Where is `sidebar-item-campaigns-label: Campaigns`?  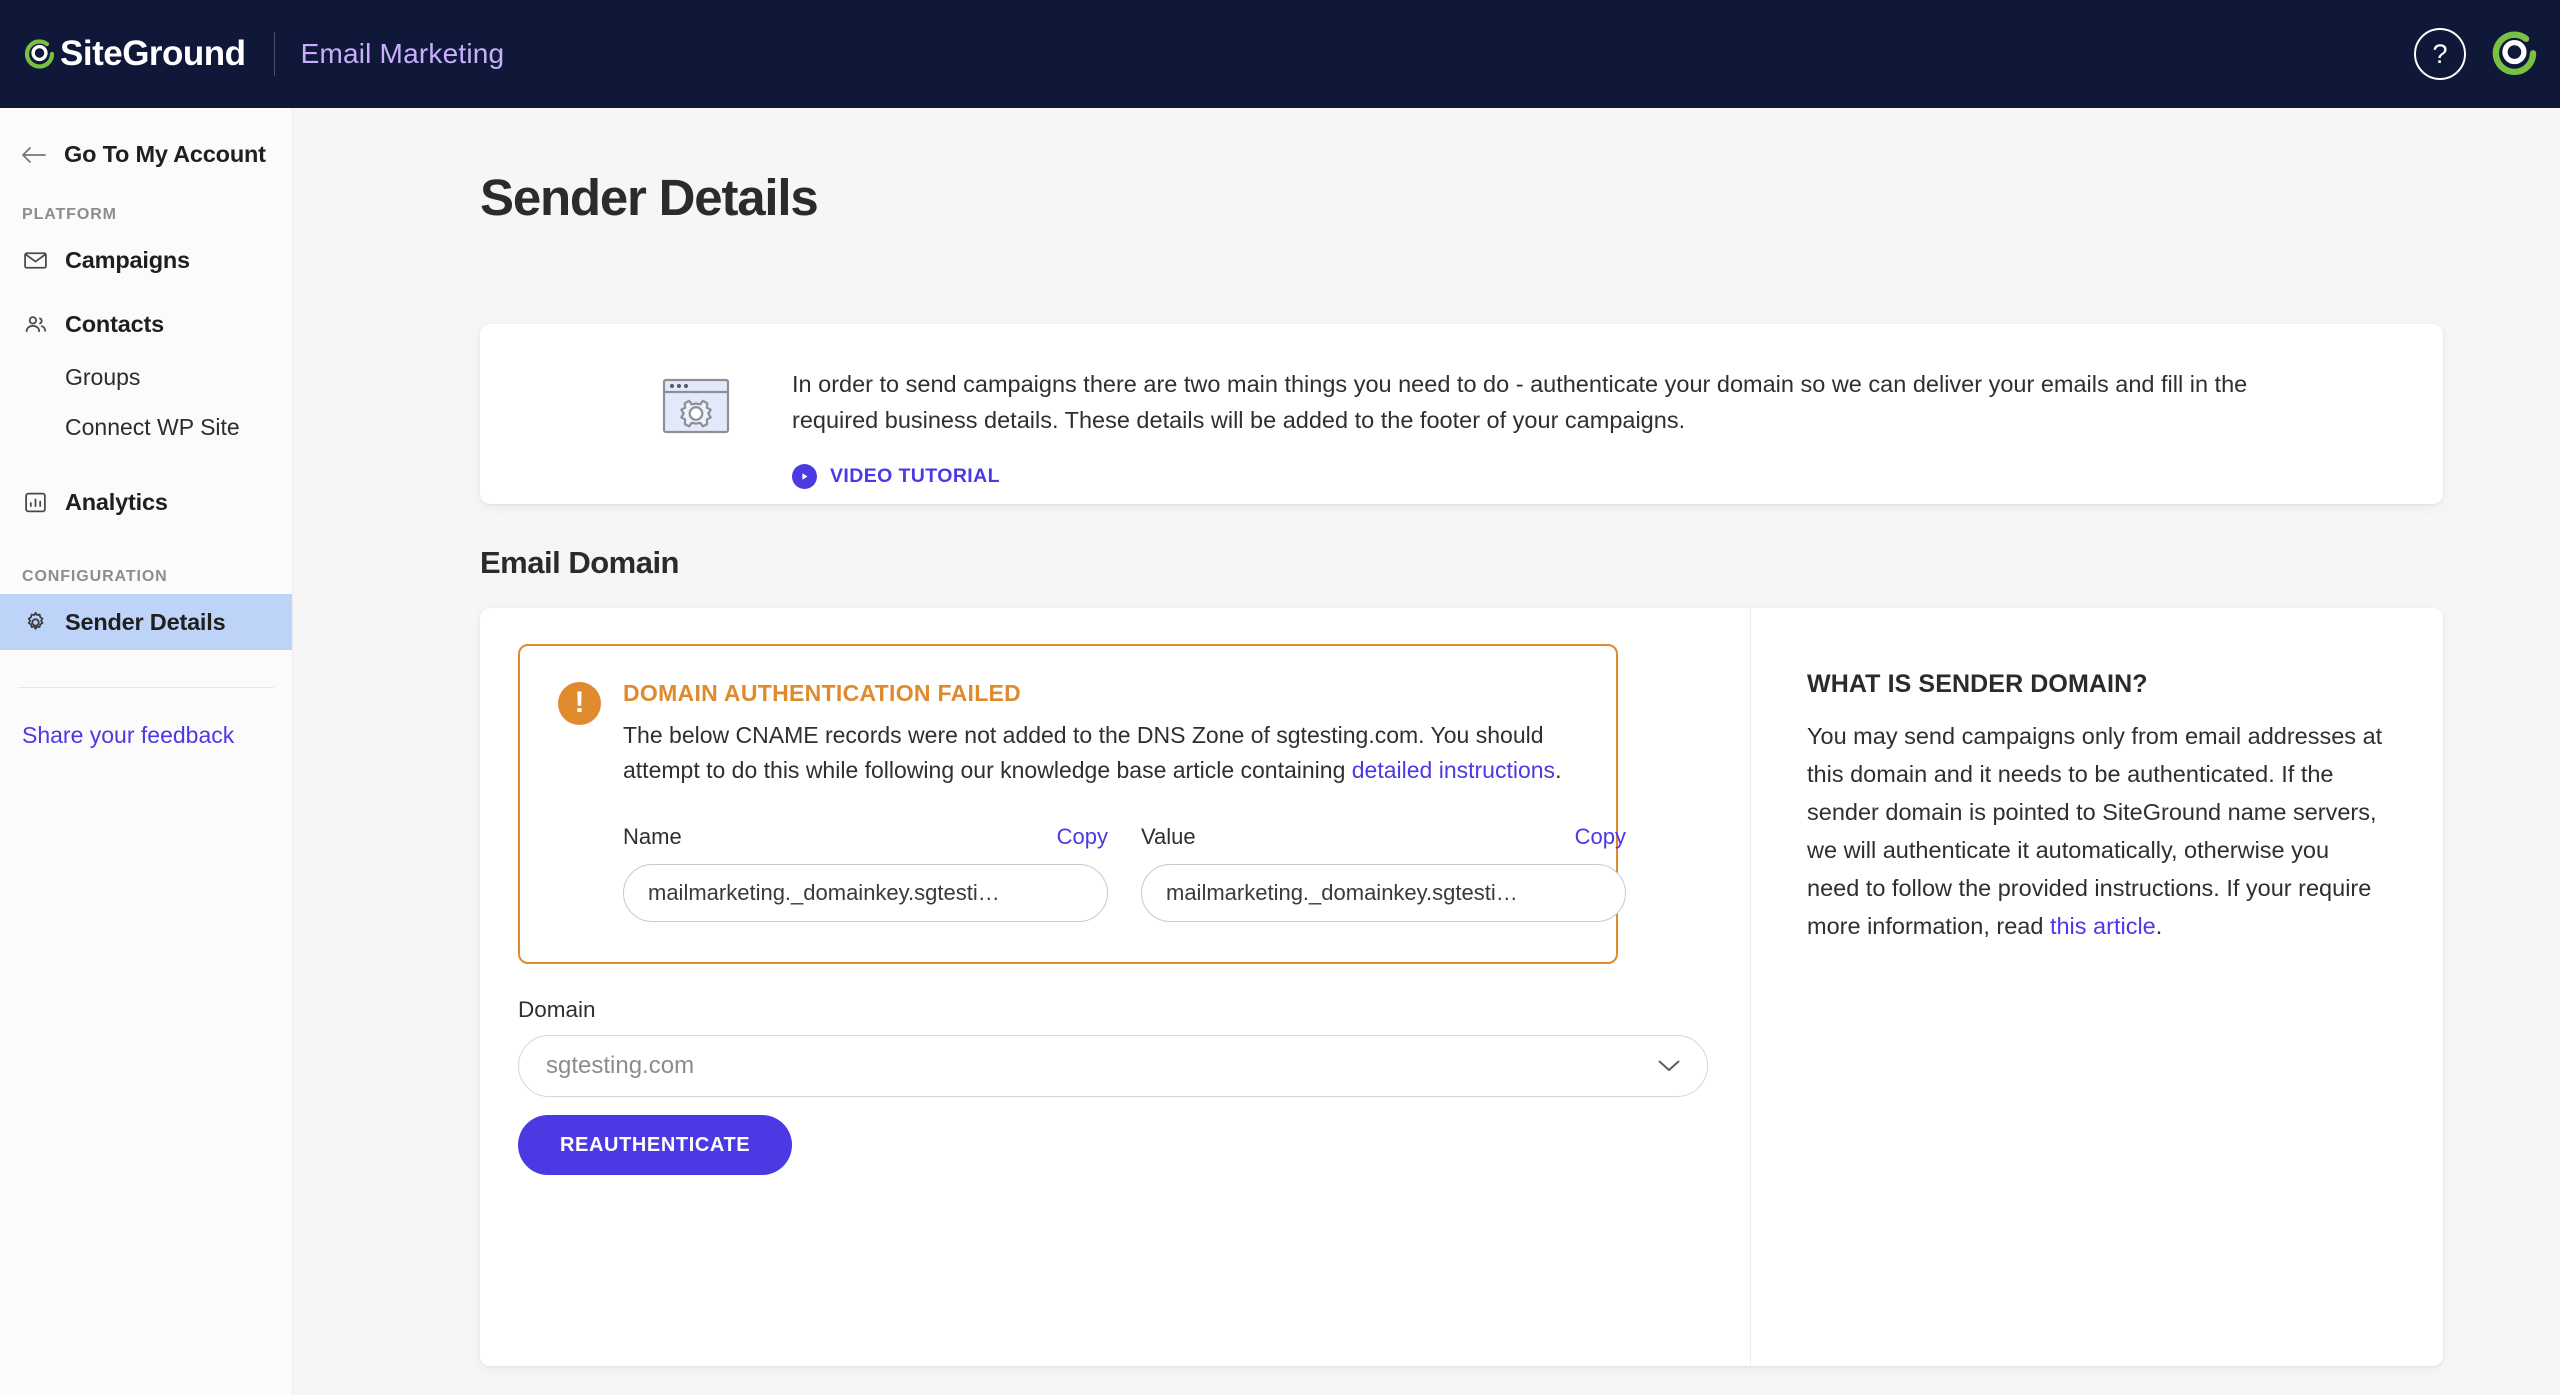 sidebar-item-campaigns-label: Campaigns is located at coordinates (127, 259).